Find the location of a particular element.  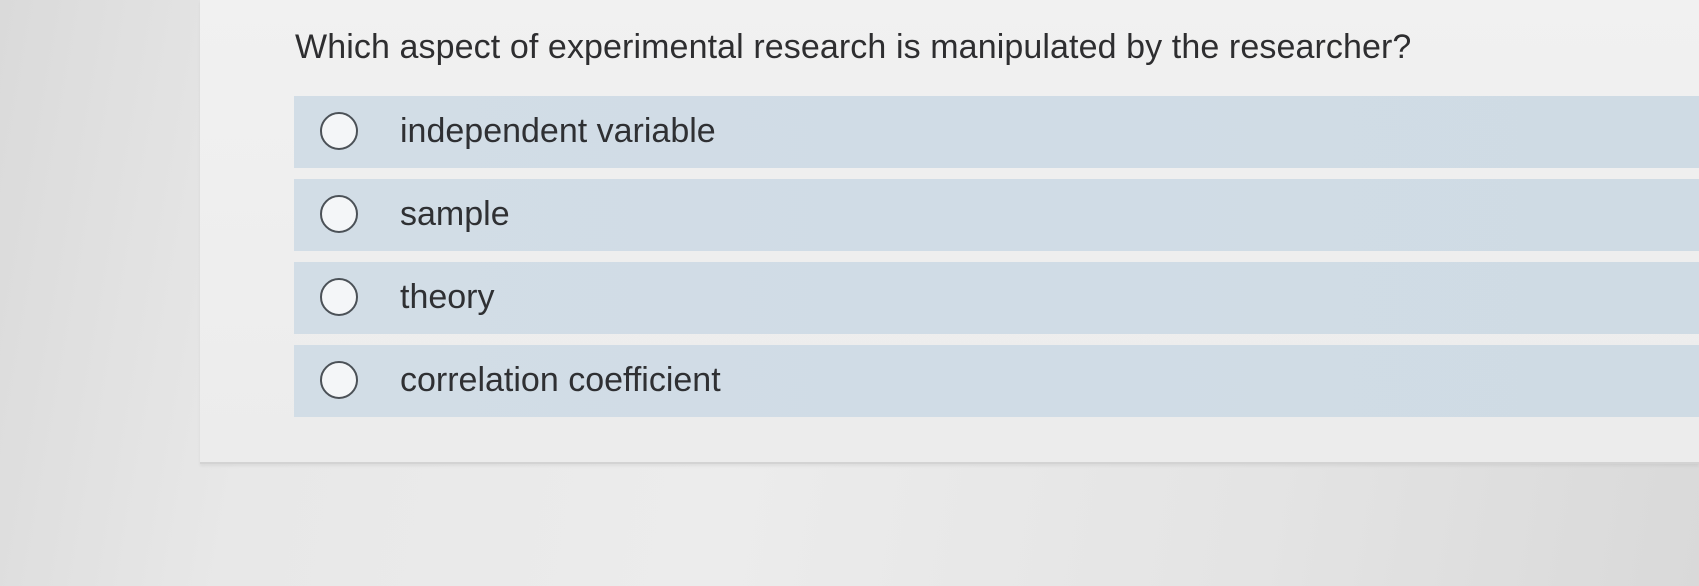

answer-option-label: theory is located at coordinates (447, 297).